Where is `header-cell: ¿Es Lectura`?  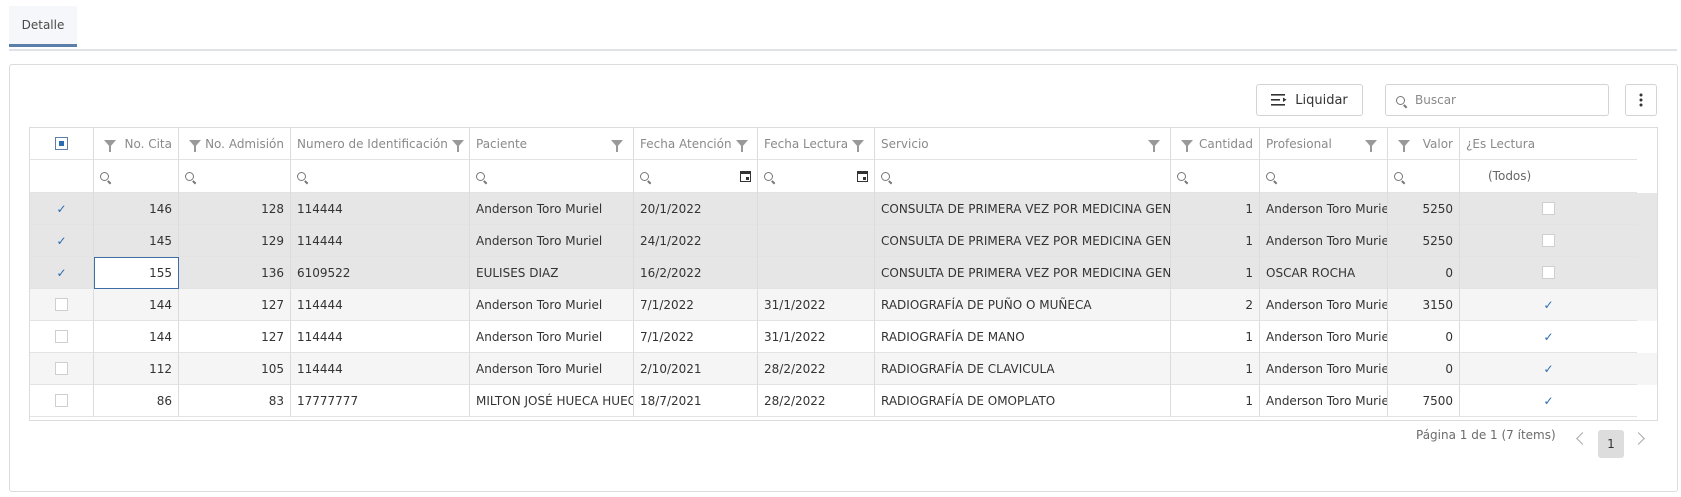
header-cell: ¿Es Lectura is located at coordinates (1548, 144).